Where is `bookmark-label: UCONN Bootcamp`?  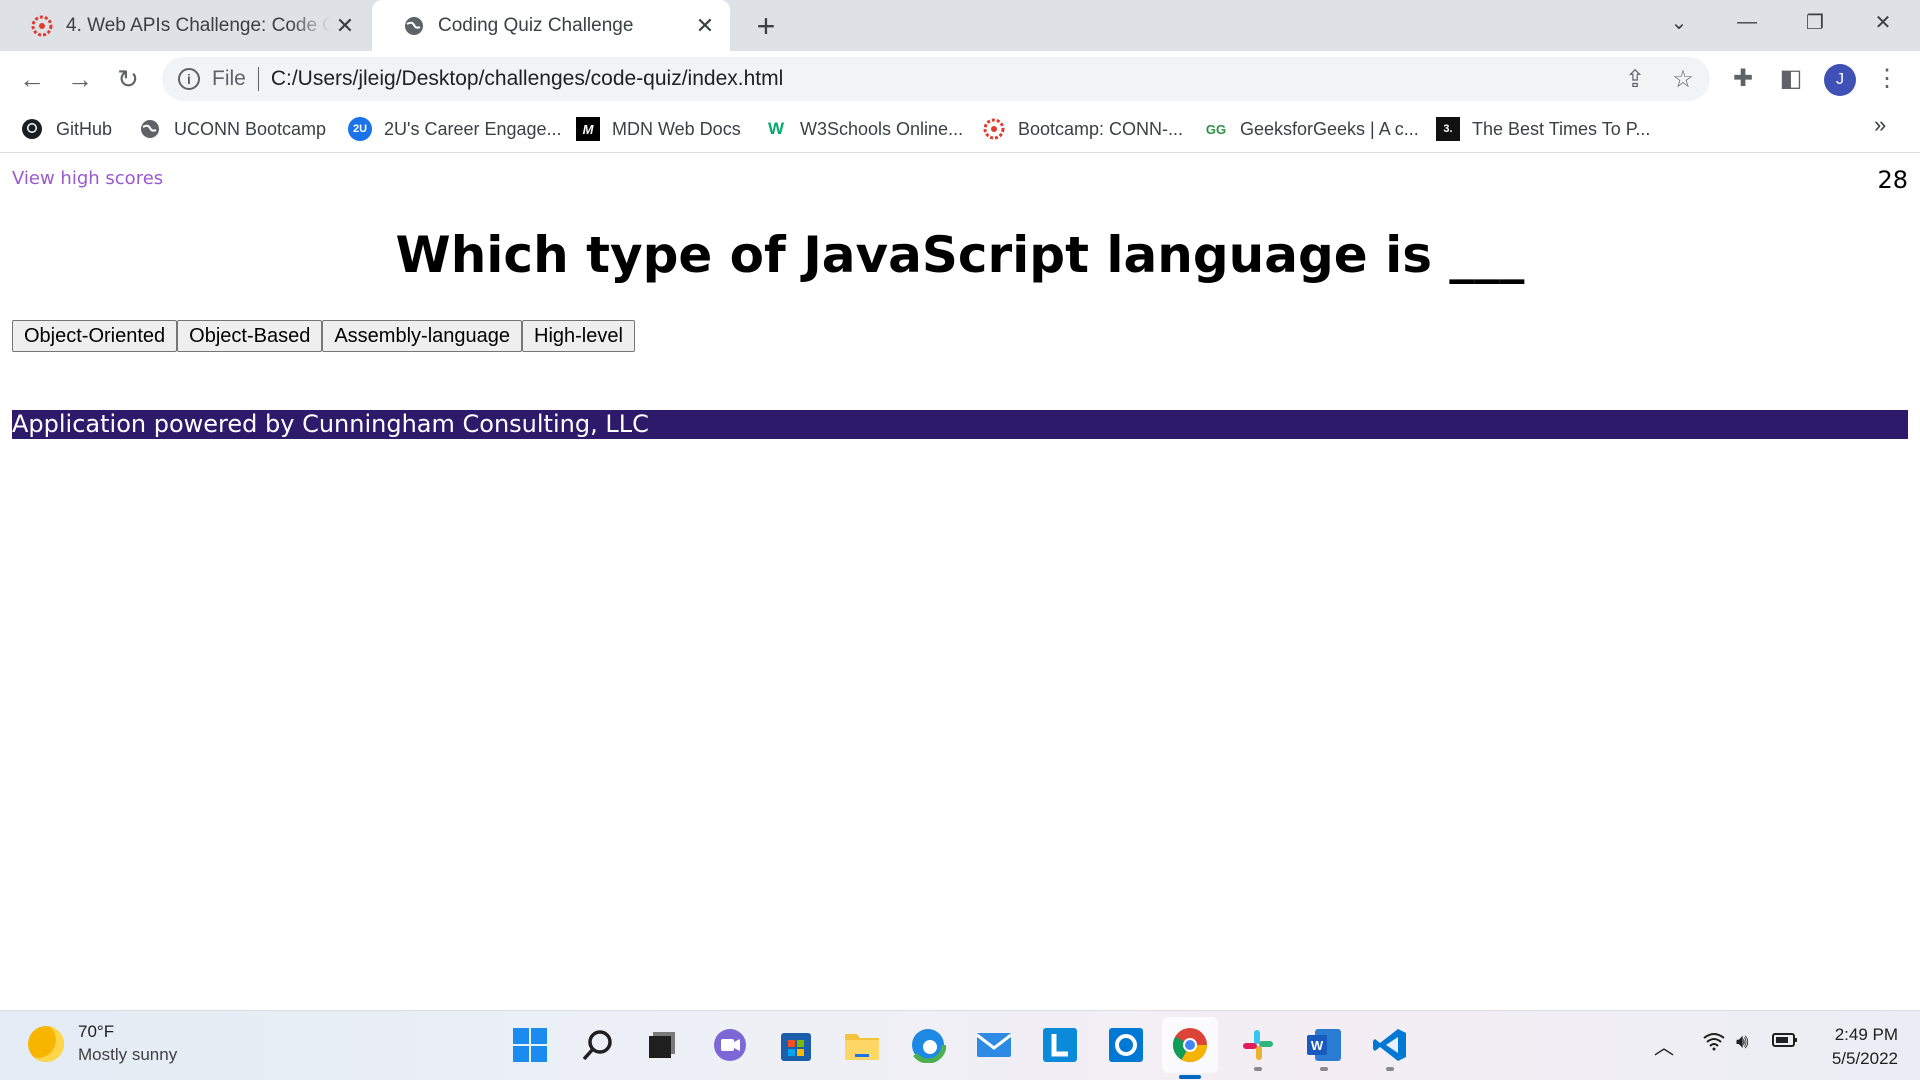 bookmark-label: UCONN Bootcamp is located at coordinates (250, 128).